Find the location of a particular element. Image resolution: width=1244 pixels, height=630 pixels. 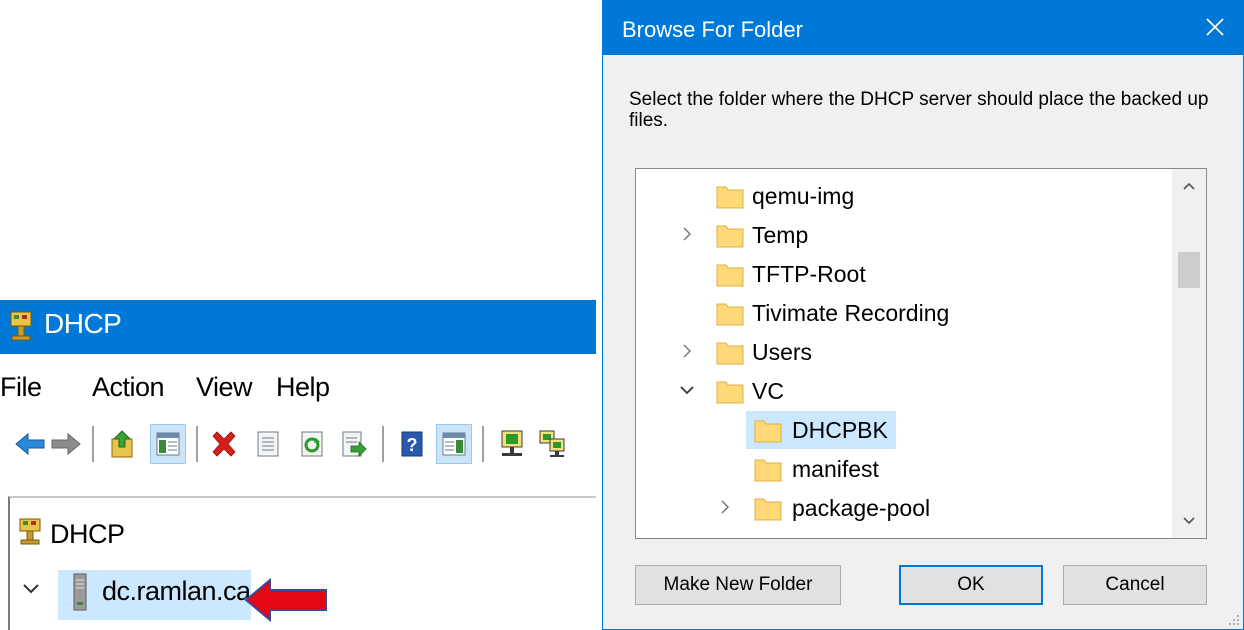

refresh-icon is located at coordinates (312, 444).